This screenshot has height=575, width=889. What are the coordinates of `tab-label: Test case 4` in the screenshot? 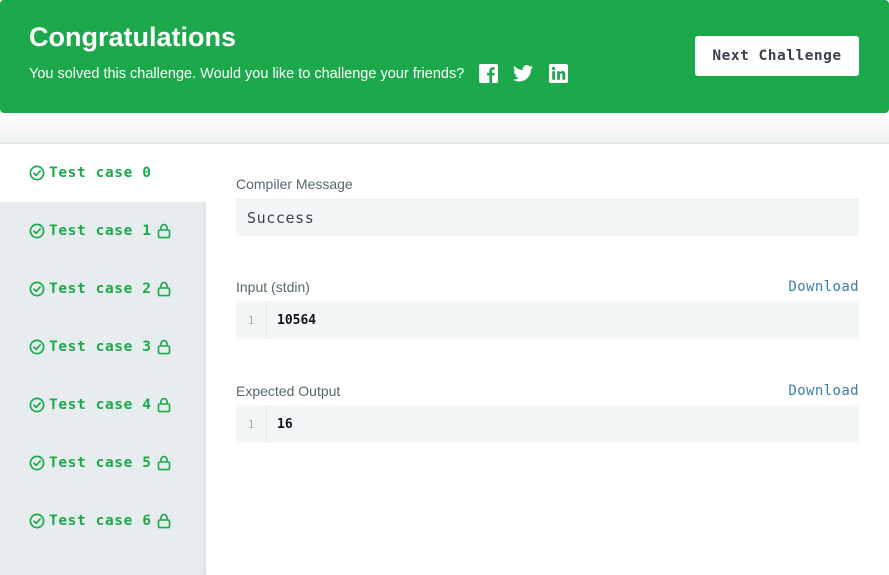 It's located at (100, 405).